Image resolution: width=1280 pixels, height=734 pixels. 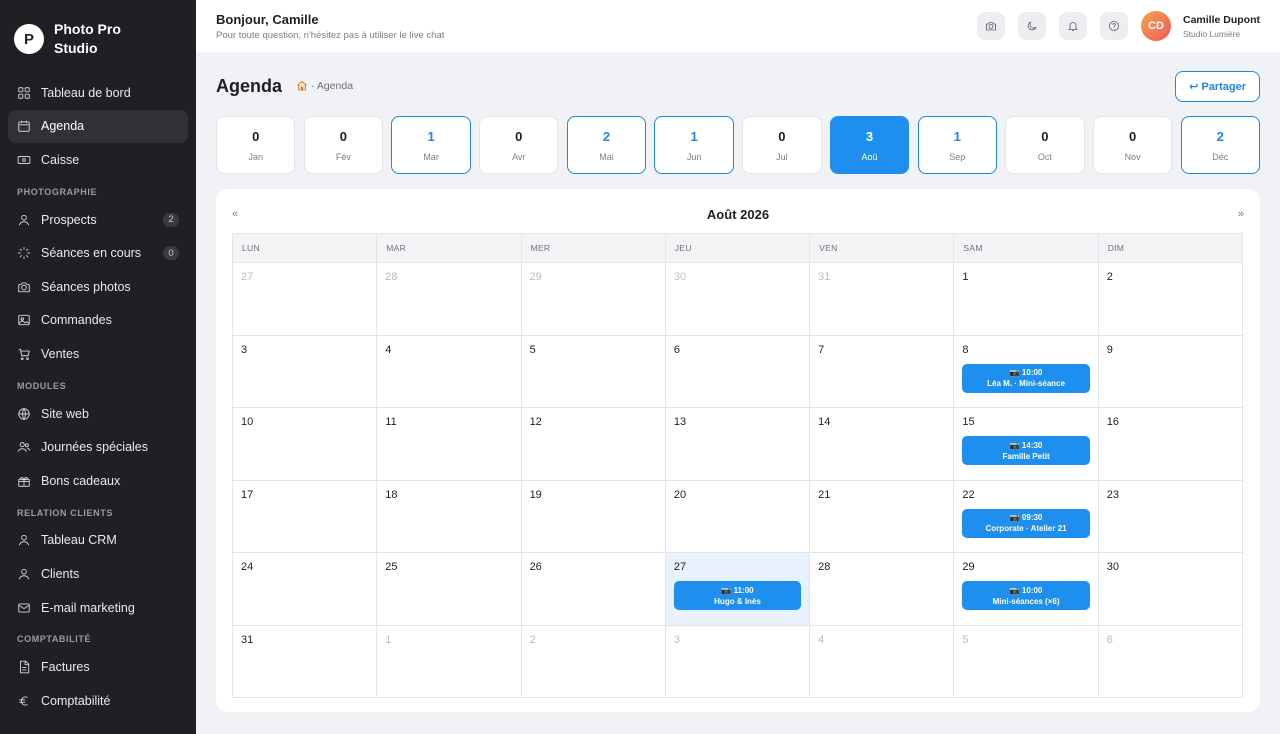 What do you see at coordinates (449, 444) in the screenshot?
I see `day-cell: 11` at bounding box center [449, 444].